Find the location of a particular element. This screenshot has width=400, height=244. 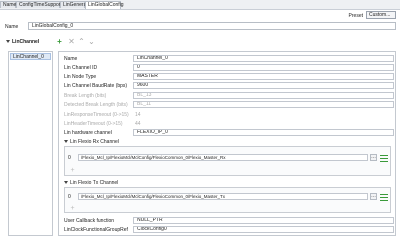

callback-label: User Callback function is located at coordinates (89, 221).